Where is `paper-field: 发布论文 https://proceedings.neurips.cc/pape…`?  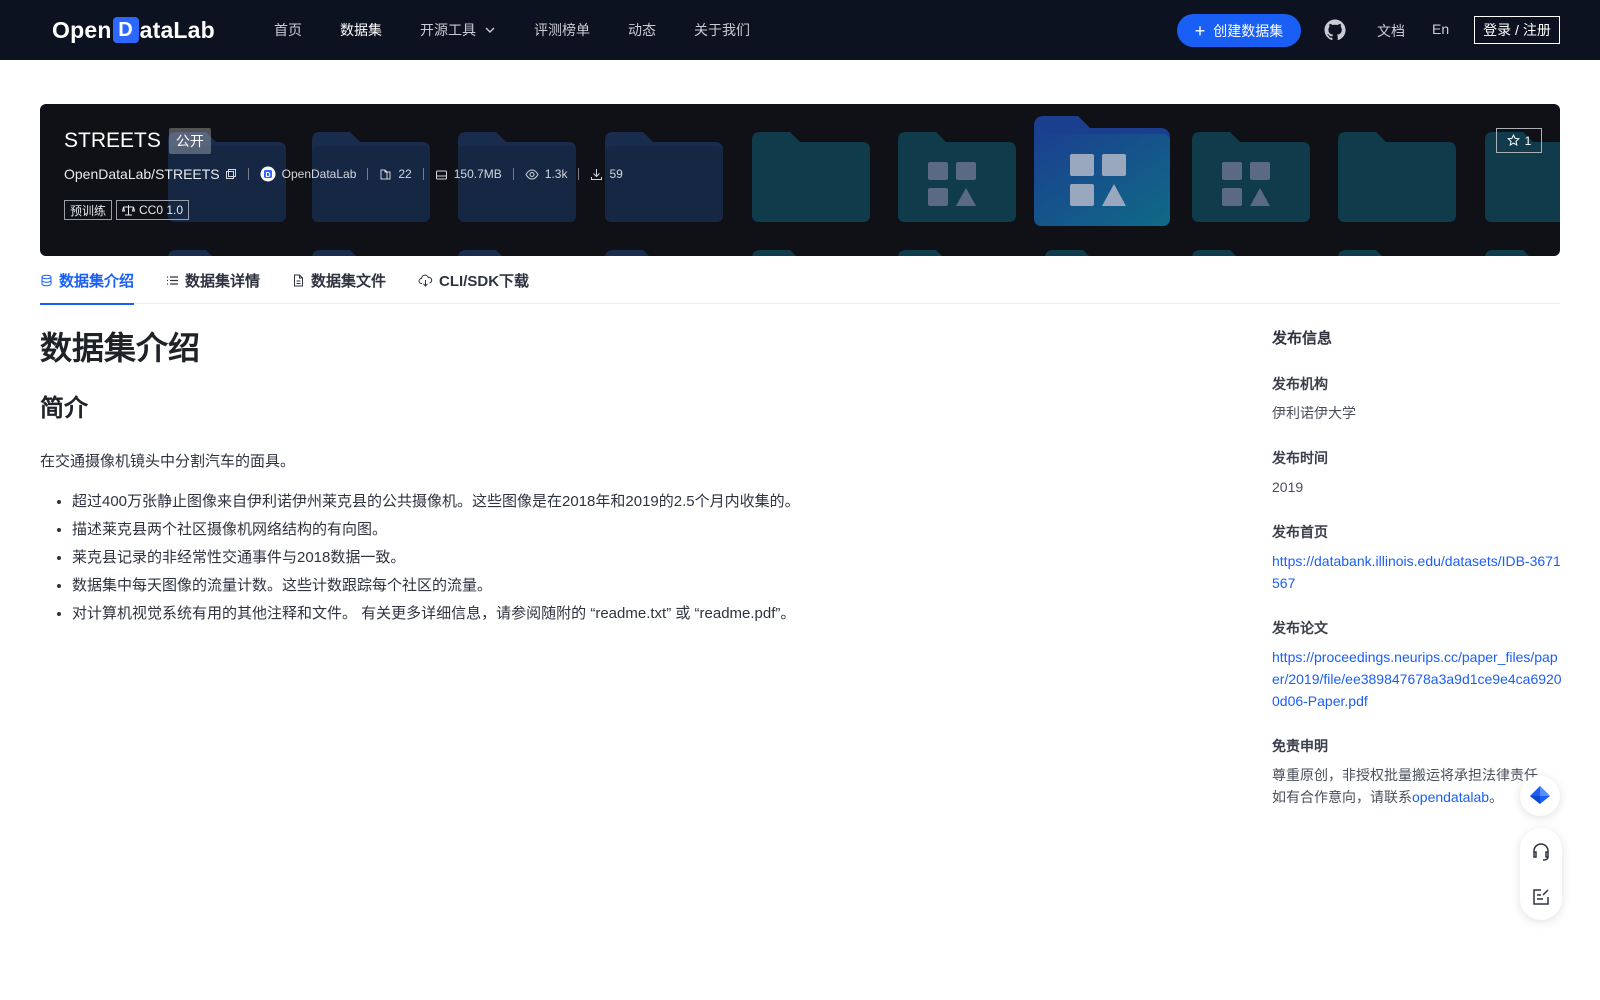
paper-field: 发布论文 https://proceedings.neurips.cc/pape… is located at coordinates (1417, 665).